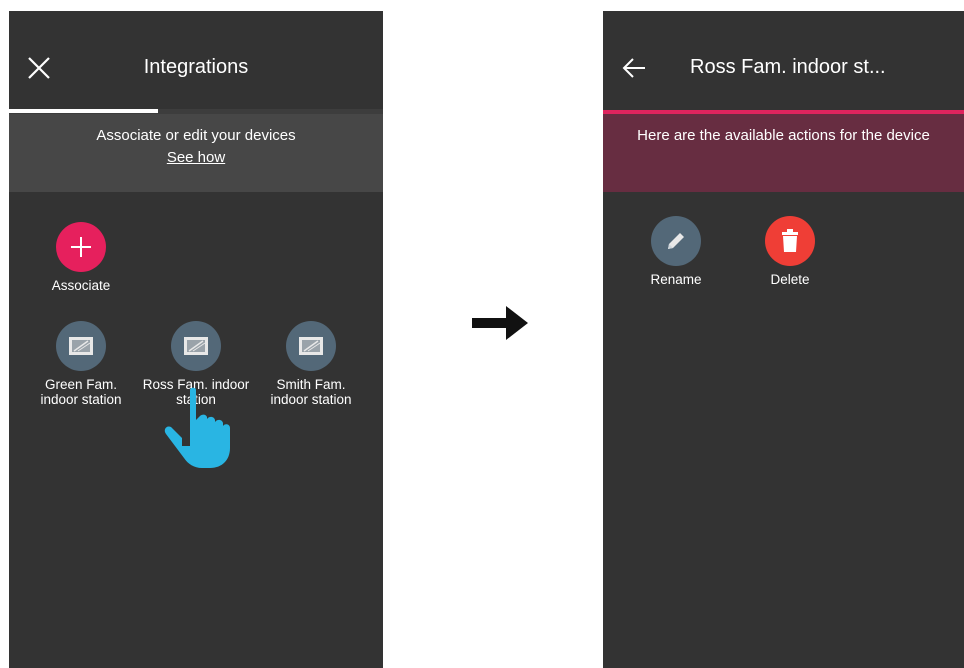 This screenshot has width=964, height=668. I want to click on device-tile-smith: Smith Fam. indoor station, so click(311, 364).